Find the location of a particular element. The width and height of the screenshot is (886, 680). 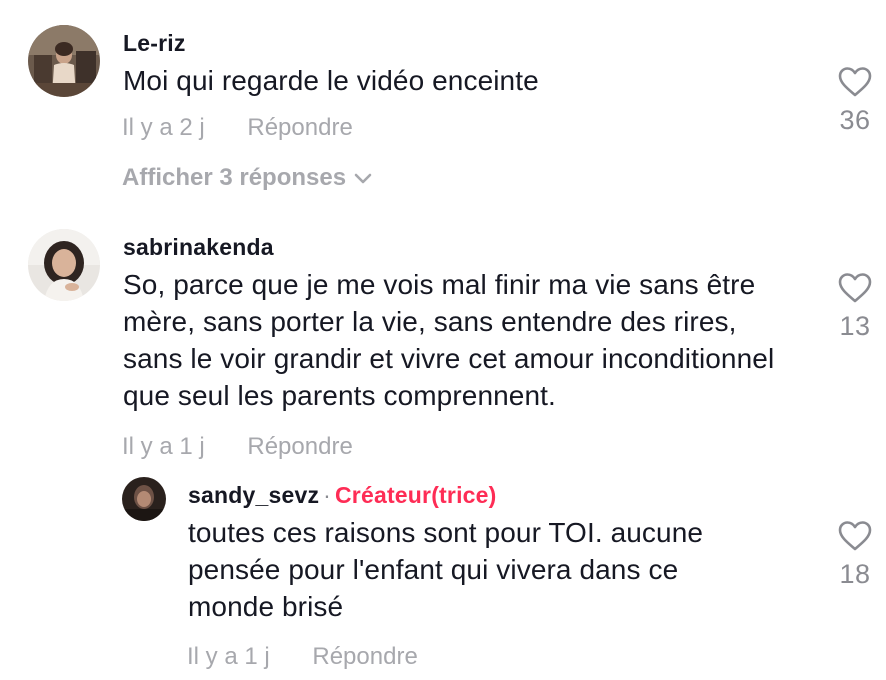

like-button: 18 is located at coordinates (855, 555).